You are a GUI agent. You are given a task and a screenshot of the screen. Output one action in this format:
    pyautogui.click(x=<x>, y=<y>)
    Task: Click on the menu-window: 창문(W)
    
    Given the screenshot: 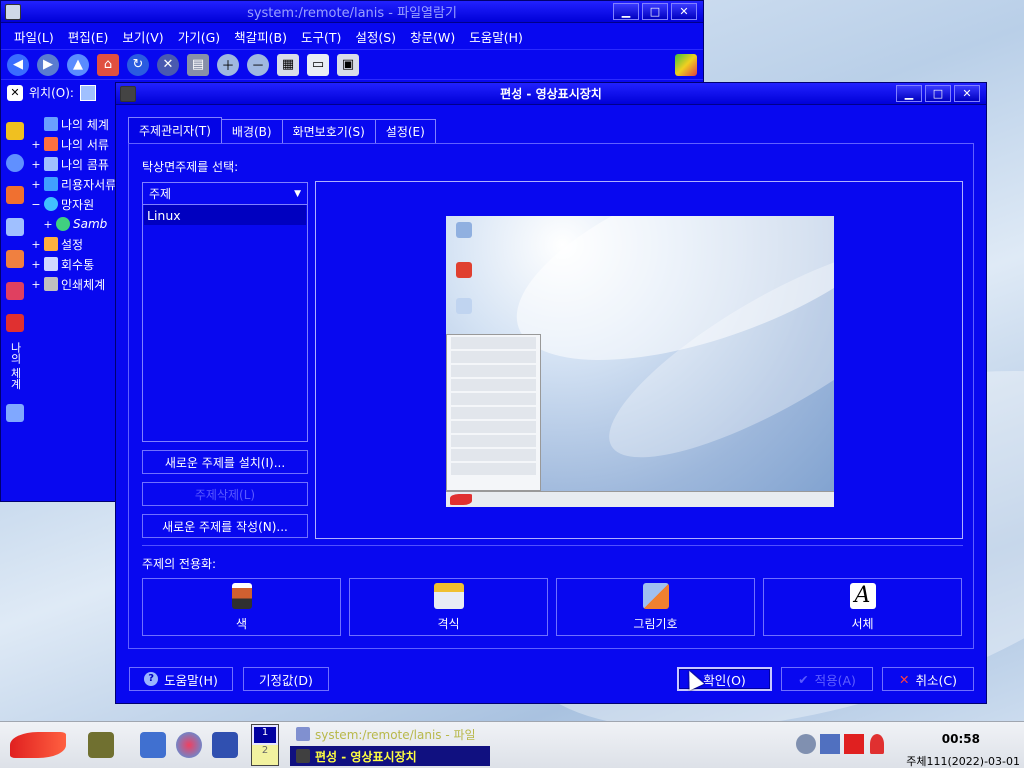 What is the action you would take?
    pyautogui.click(x=432, y=36)
    